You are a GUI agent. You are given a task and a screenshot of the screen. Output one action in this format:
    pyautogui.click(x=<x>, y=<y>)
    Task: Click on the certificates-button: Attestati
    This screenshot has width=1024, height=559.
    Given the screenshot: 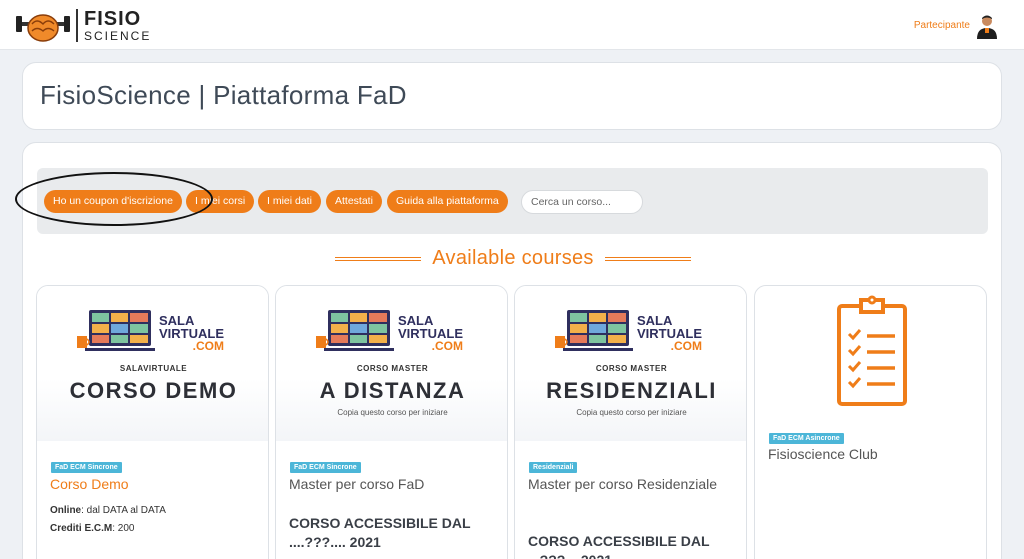 What is the action you would take?
    pyautogui.click(x=354, y=201)
    